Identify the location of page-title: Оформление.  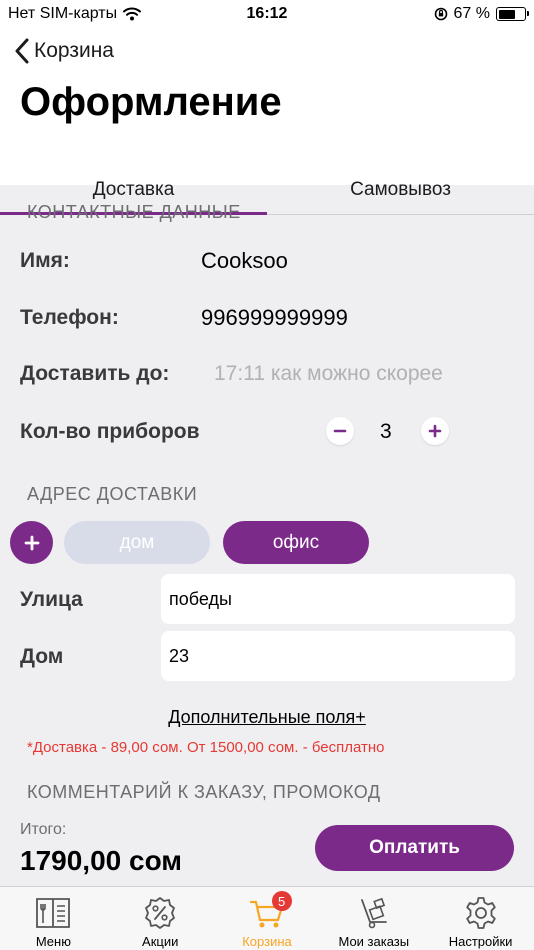
(151, 102).